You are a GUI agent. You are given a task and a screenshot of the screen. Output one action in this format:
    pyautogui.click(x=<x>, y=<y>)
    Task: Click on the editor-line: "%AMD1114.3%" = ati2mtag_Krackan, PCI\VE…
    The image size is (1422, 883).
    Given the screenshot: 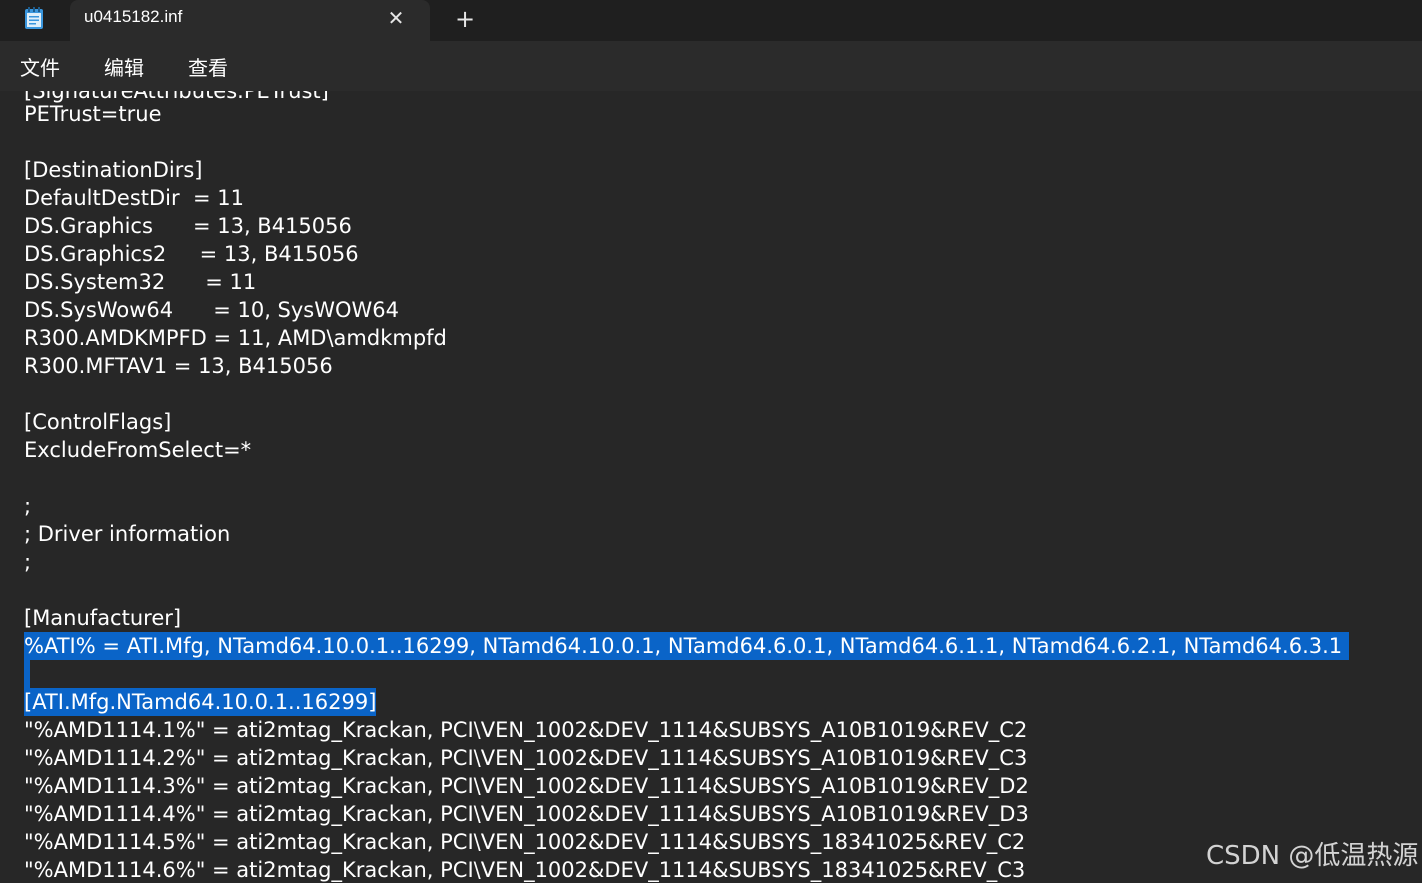 What is the action you would take?
    pyautogui.click(x=526, y=786)
    